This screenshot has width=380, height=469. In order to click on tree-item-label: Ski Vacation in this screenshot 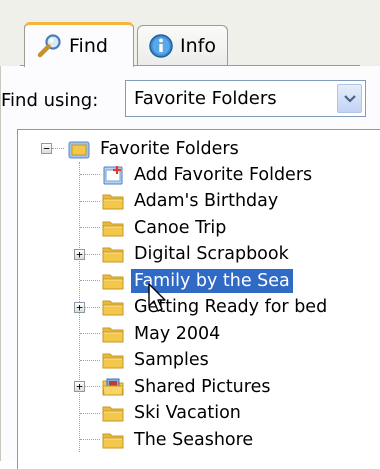, I will do `click(187, 413)`.